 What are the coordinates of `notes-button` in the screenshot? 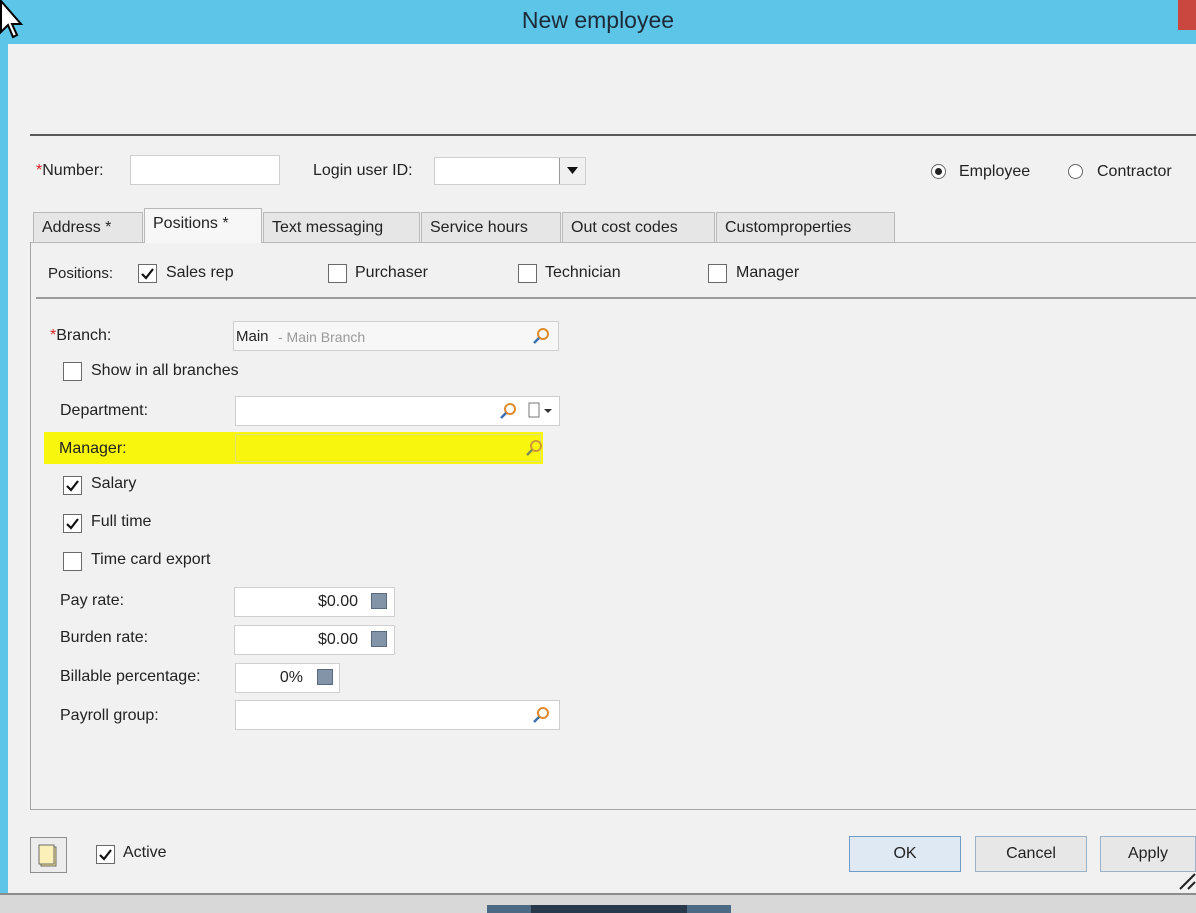 It's located at (48, 855).